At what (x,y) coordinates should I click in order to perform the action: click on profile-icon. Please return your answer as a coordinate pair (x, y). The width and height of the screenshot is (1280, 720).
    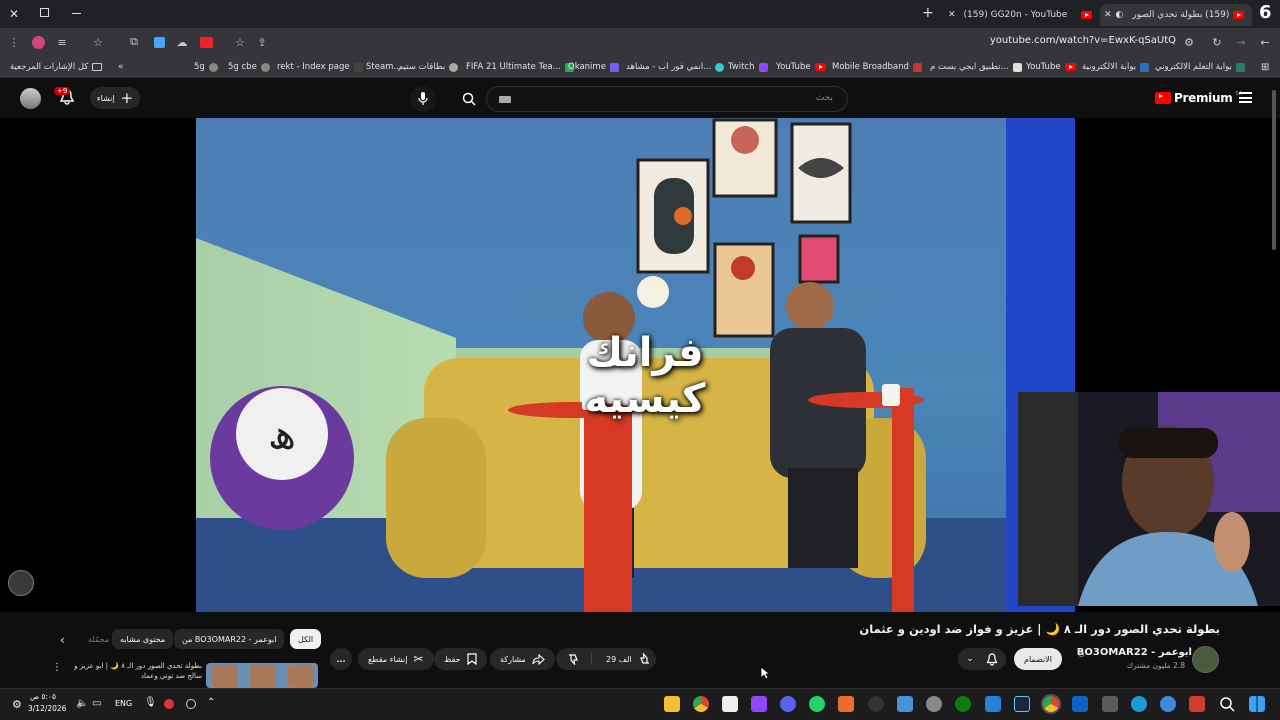
    Looking at the image, I should click on (38, 42).